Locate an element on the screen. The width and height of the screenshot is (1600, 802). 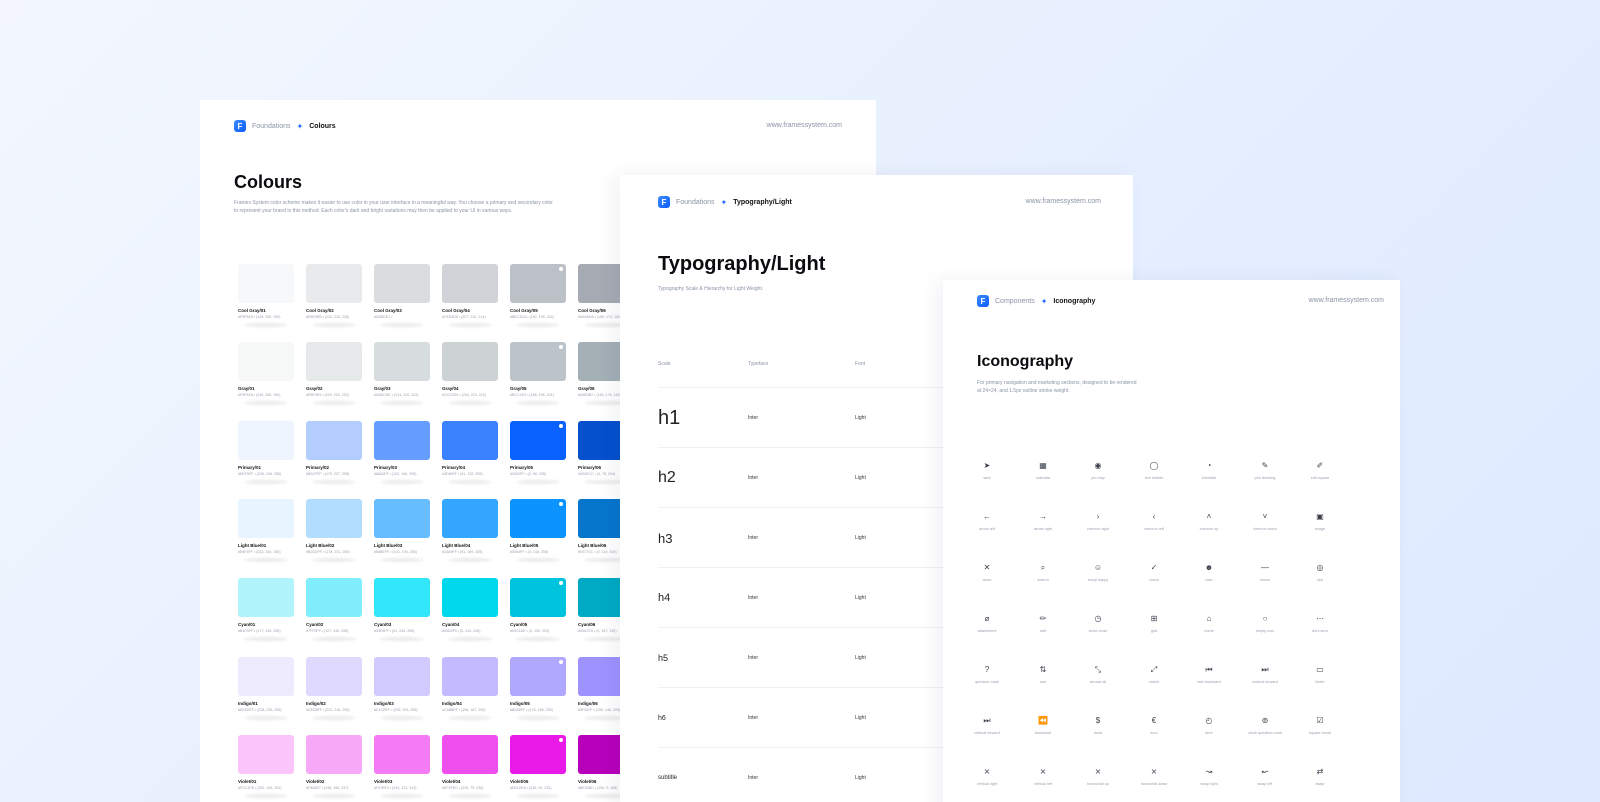
icon-cell: ✓ check is located at coordinates (1154, 572).